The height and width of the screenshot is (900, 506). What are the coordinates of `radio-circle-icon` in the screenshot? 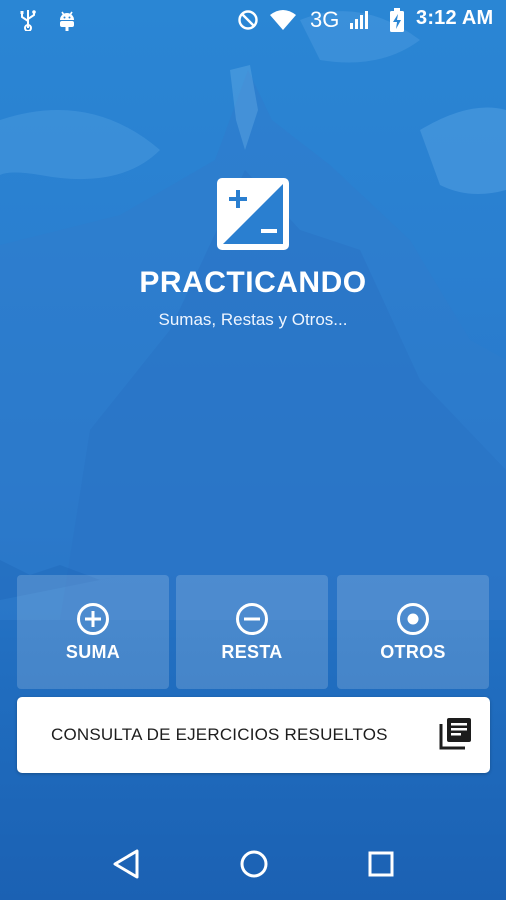 It's located at (413, 619).